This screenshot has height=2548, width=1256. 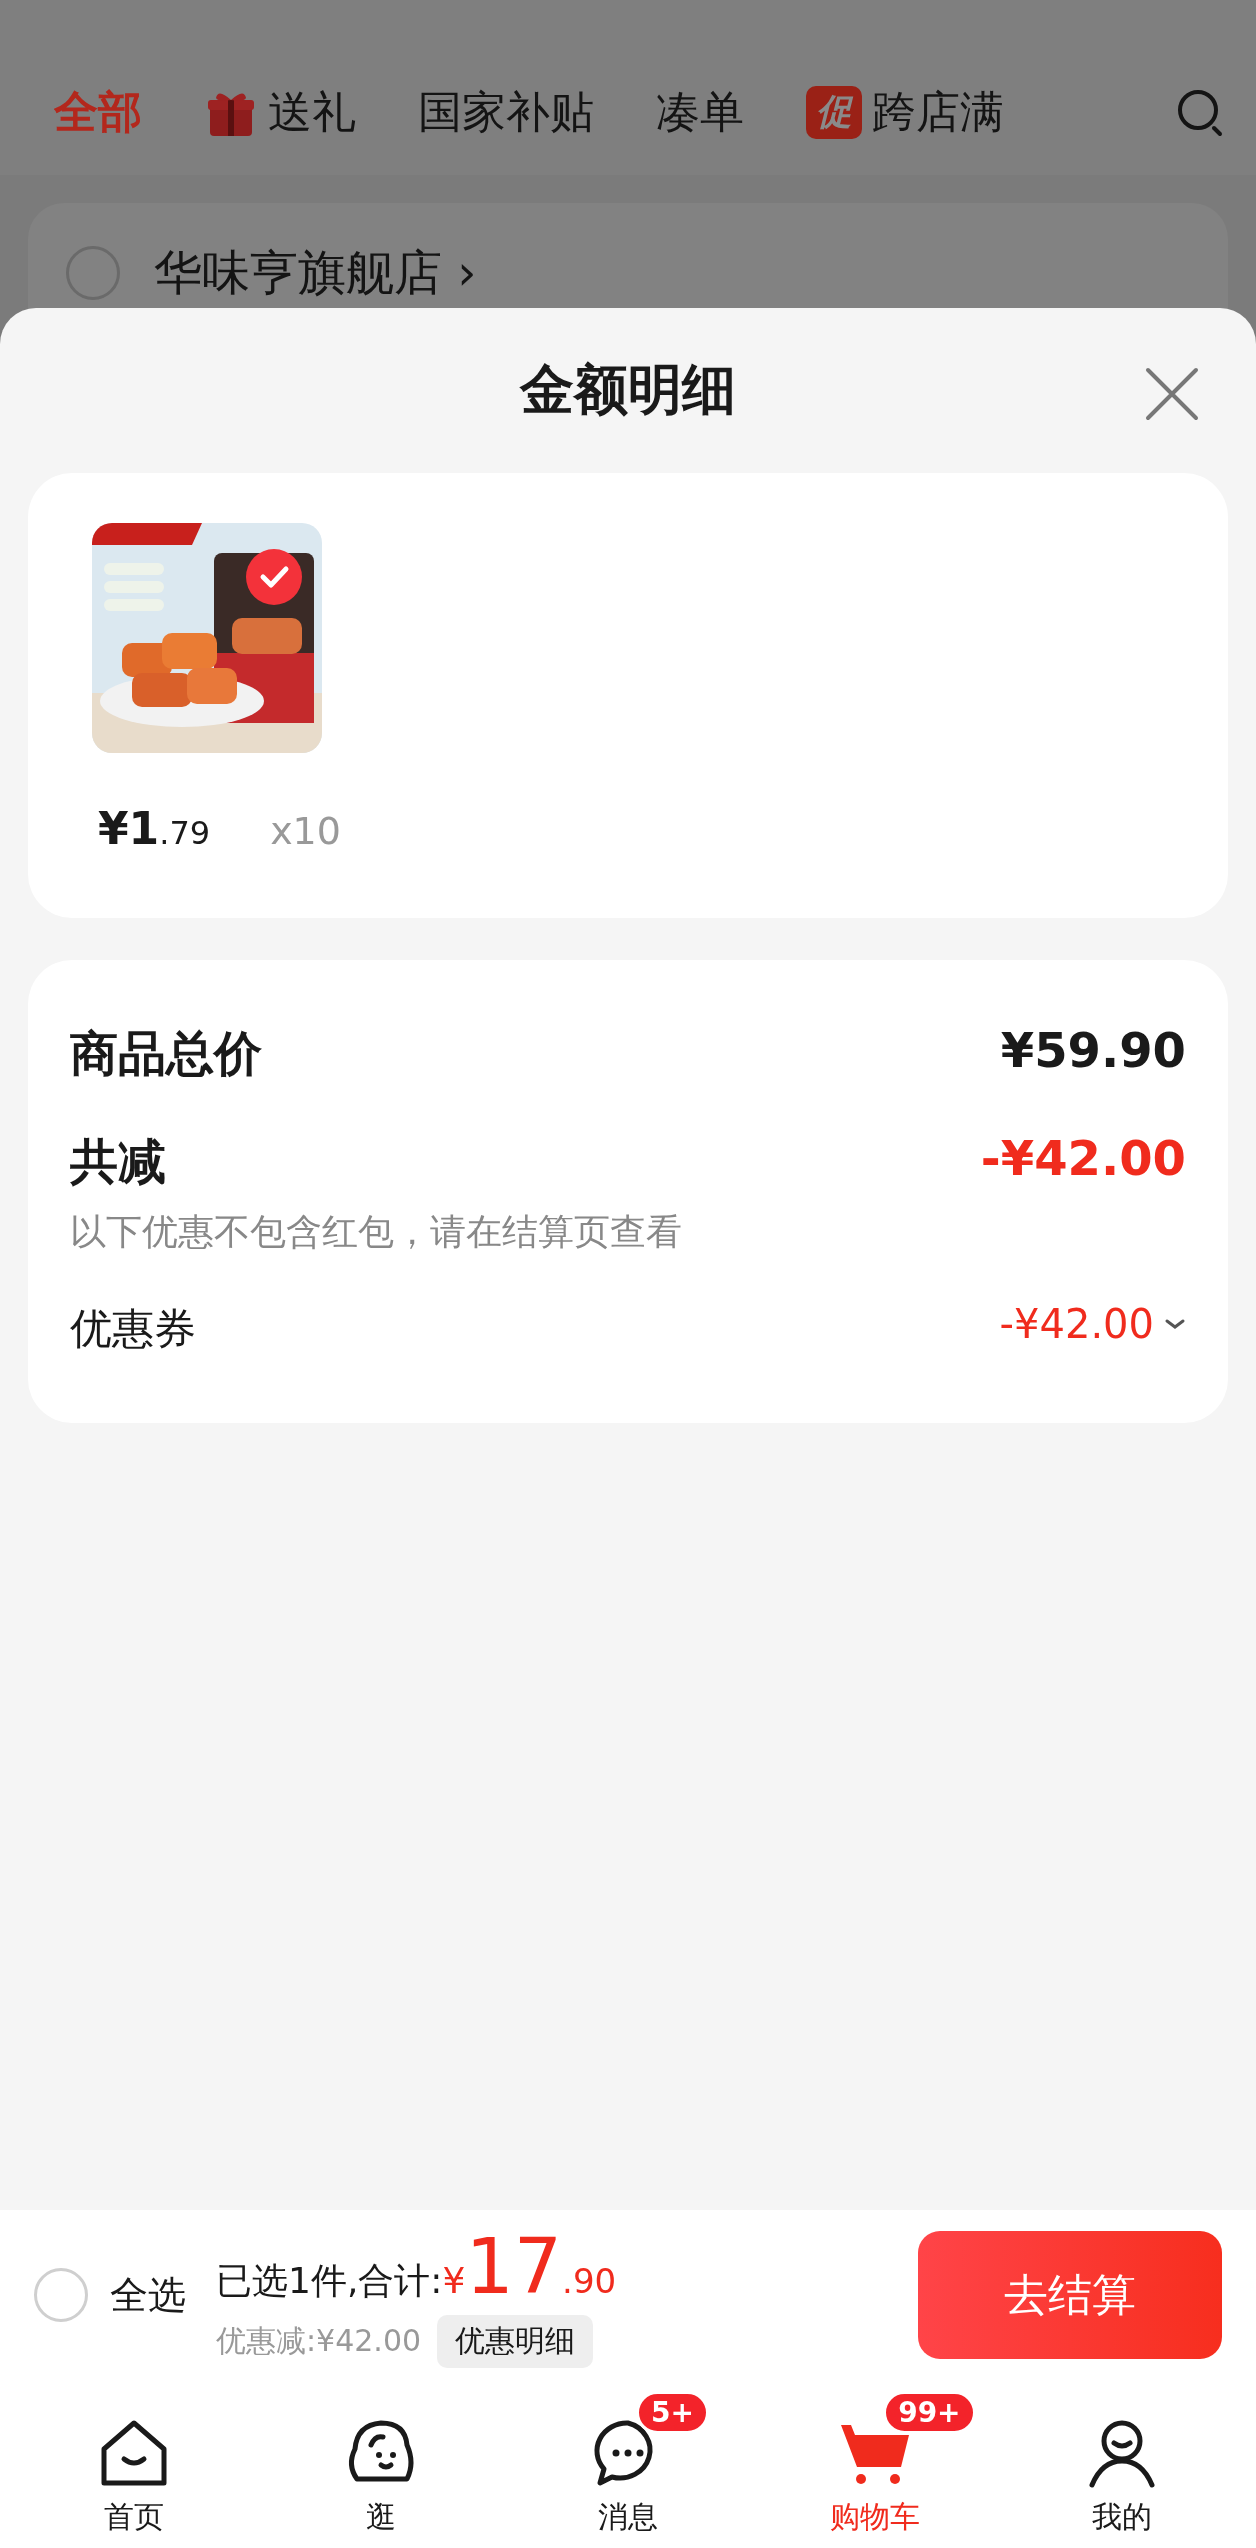 What do you see at coordinates (627, 2464) in the screenshot?
I see `nav-tab: 消息 5+` at bounding box center [627, 2464].